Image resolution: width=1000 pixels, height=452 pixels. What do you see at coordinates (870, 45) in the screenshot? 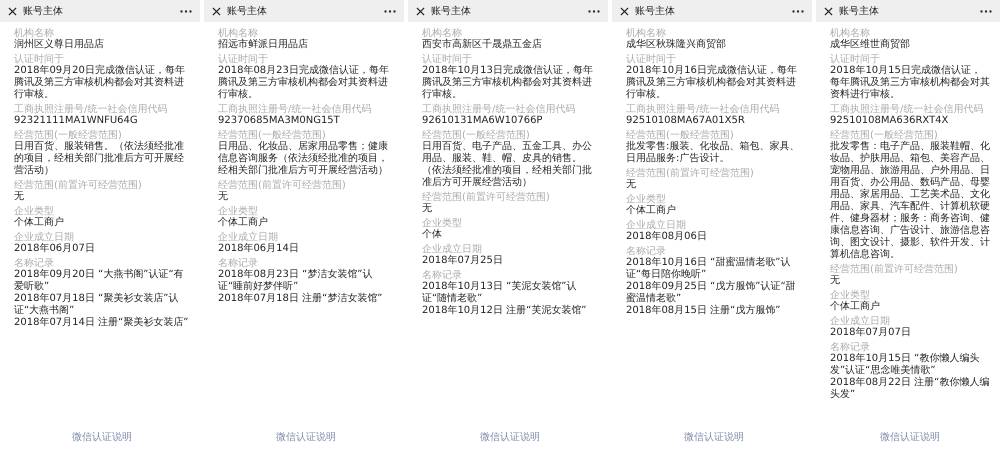
I see `field-value: 成华区维世商贸部` at bounding box center [870, 45].